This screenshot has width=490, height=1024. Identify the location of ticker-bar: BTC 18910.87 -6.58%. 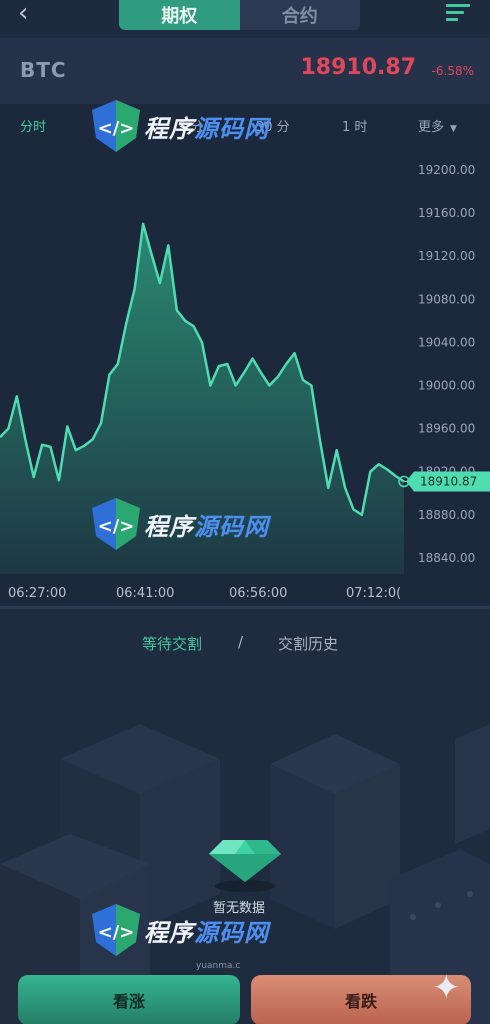
(245, 71).